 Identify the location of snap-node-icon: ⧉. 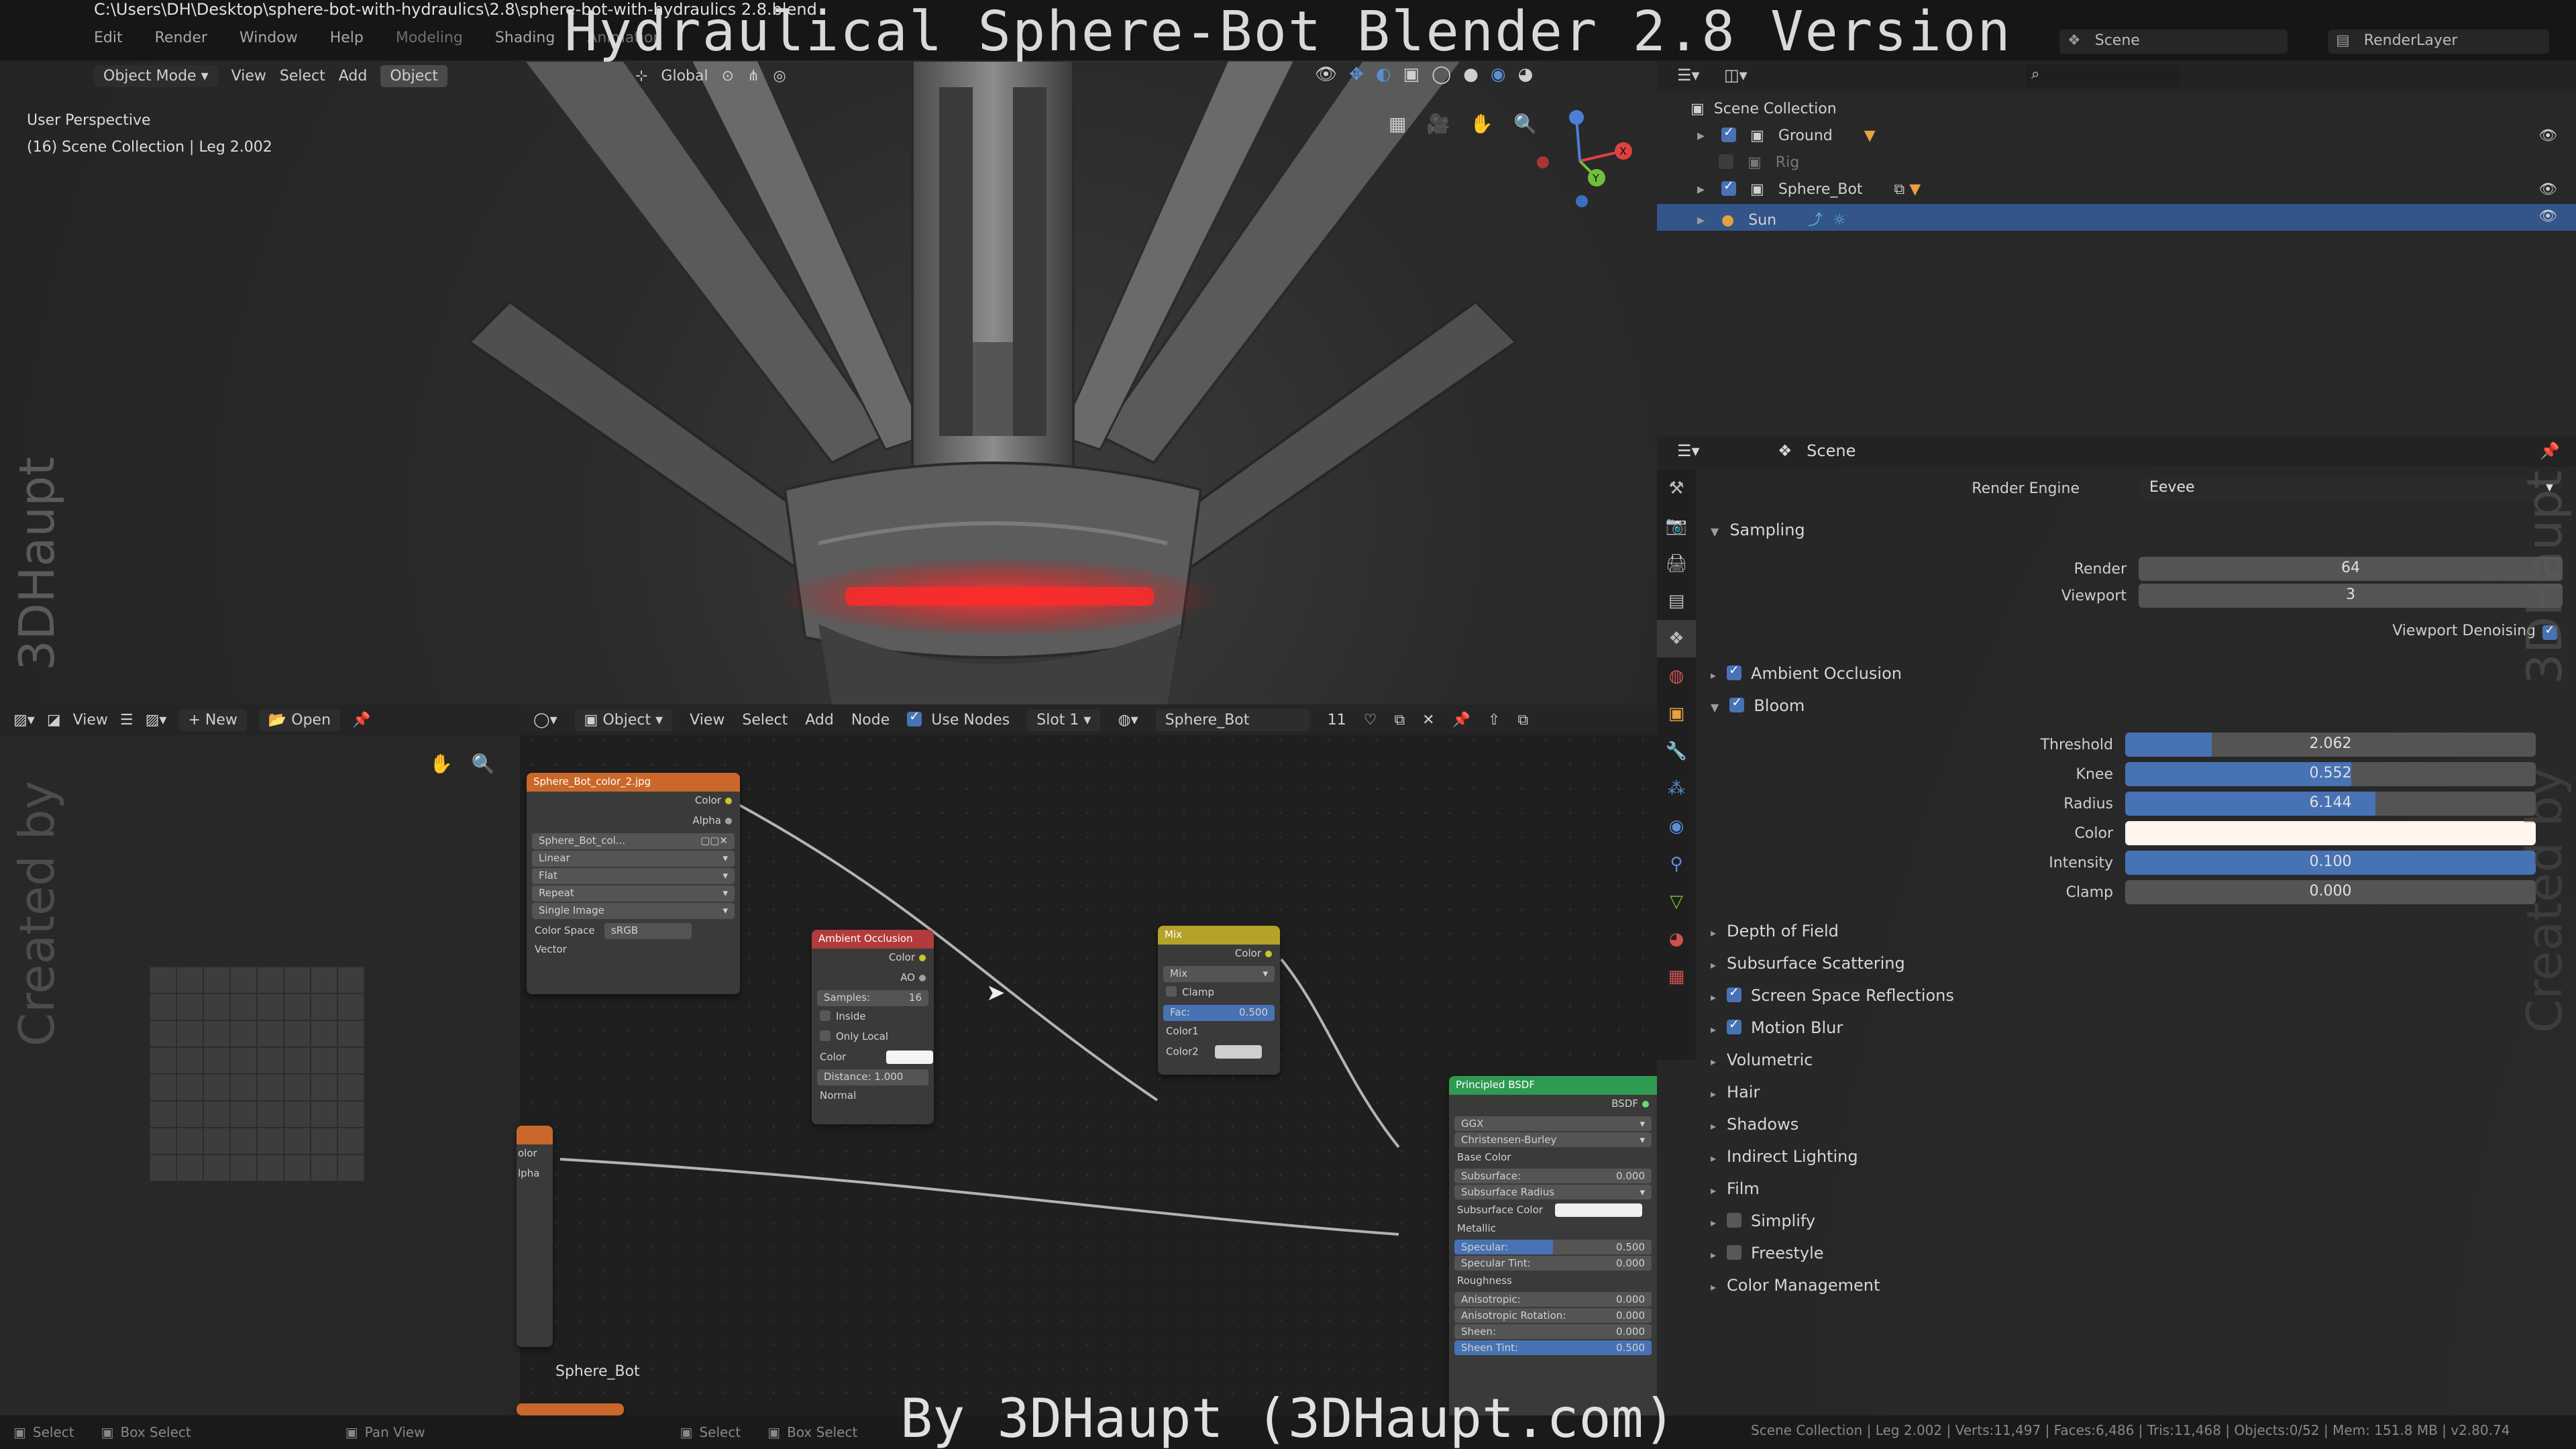
(1522, 720).